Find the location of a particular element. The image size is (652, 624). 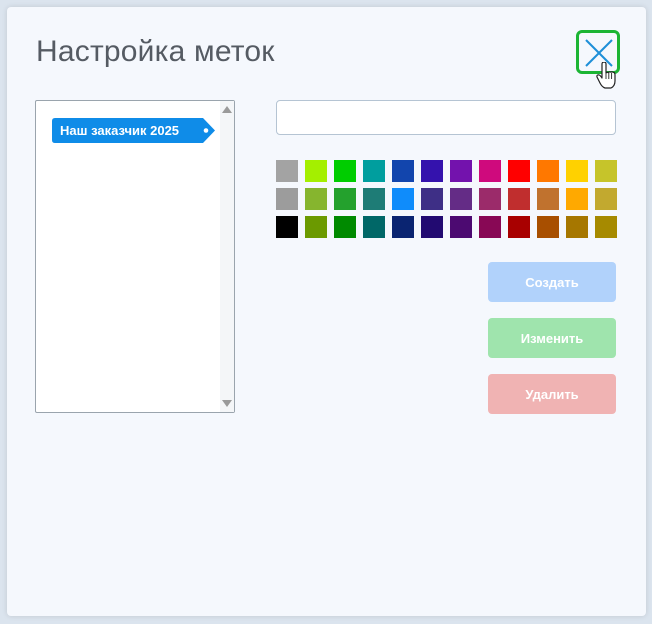

create-button: Создать is located at coordinates (552, 282).